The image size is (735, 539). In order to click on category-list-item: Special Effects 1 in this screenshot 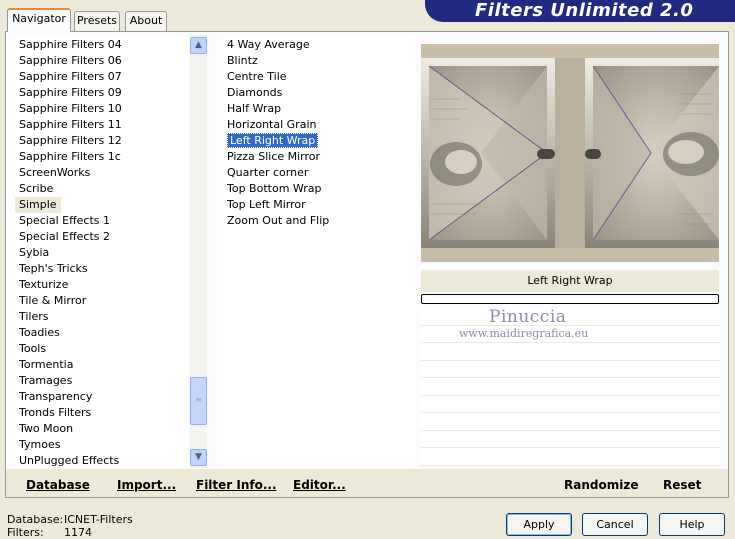, I will do `click(102, 221)`.